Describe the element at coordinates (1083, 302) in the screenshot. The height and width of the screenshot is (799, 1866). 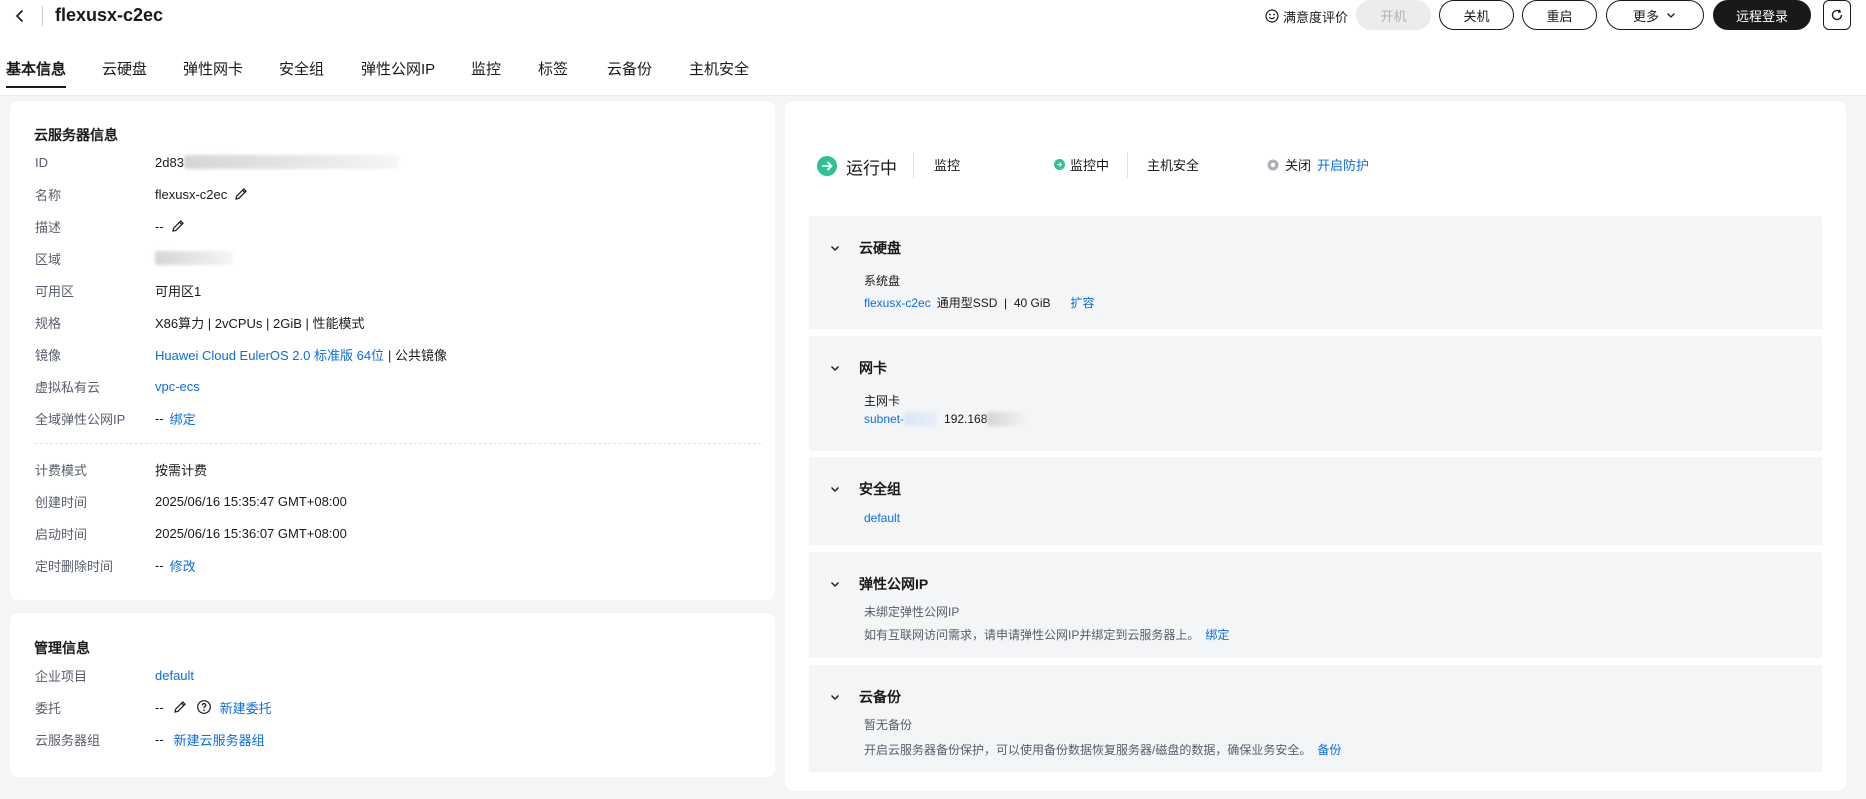
I see `expand-disk-link: 扩容` at that location.